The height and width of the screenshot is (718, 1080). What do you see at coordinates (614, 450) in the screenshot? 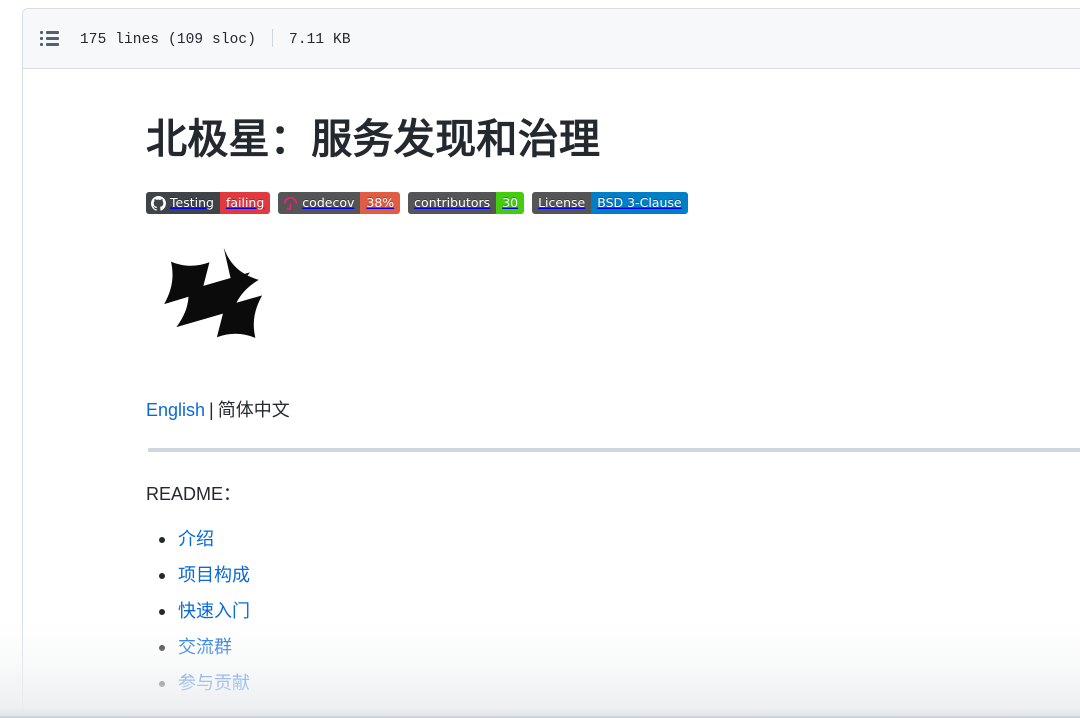
I see `section-divider` at bounding box center [614, 450].